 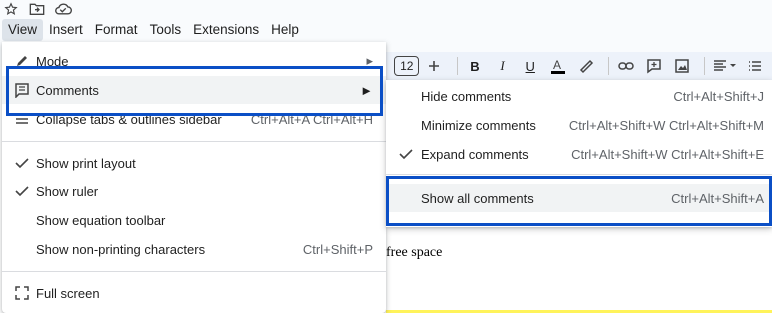 What do you see at coordinates (477, 198) in the screenshot?
I see `menu-item-label: Show all comments` at bounding box center [477, 198].